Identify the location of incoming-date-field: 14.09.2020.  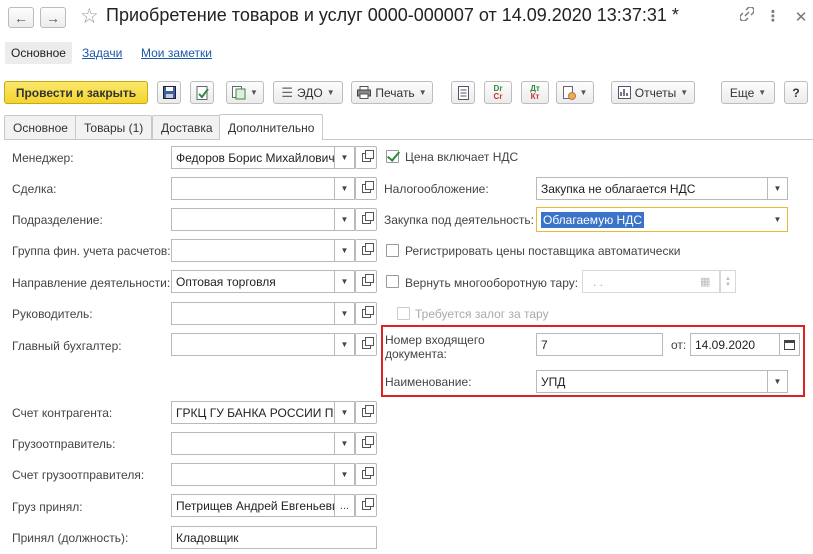
(735, 344).